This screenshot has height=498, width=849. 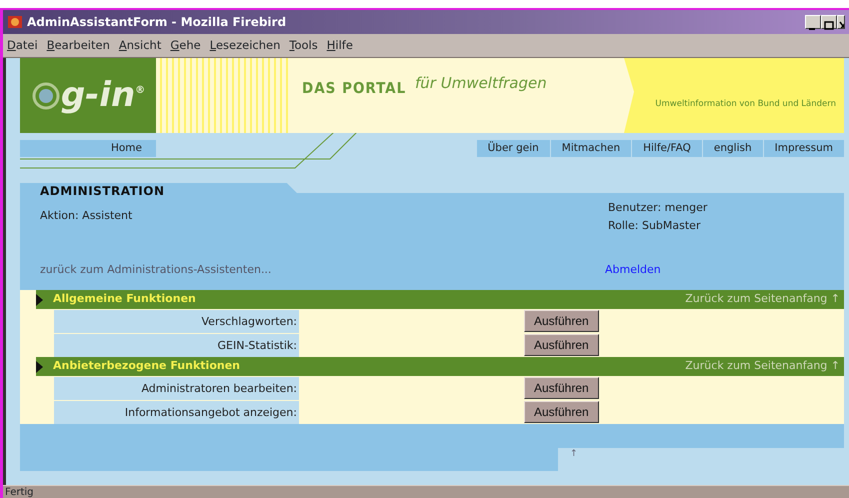 I want to click on function-label: Verschlagworten:, so click(x=176, y=321).